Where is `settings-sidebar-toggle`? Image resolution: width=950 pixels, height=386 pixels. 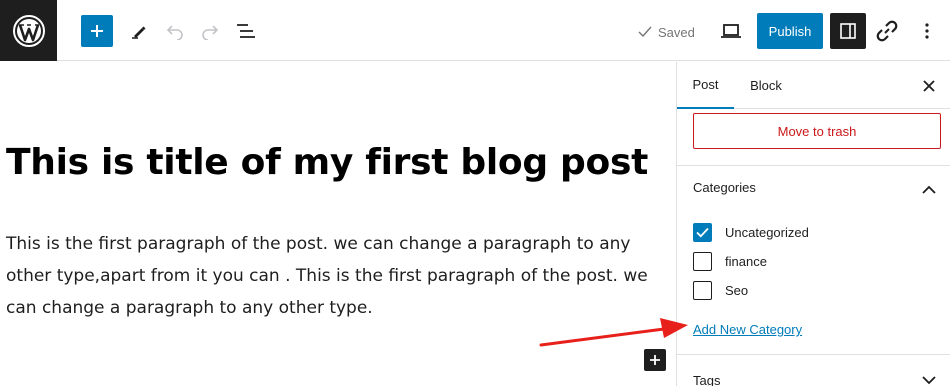
settings-sidebar-toggle is located at coordinates (848, 31).